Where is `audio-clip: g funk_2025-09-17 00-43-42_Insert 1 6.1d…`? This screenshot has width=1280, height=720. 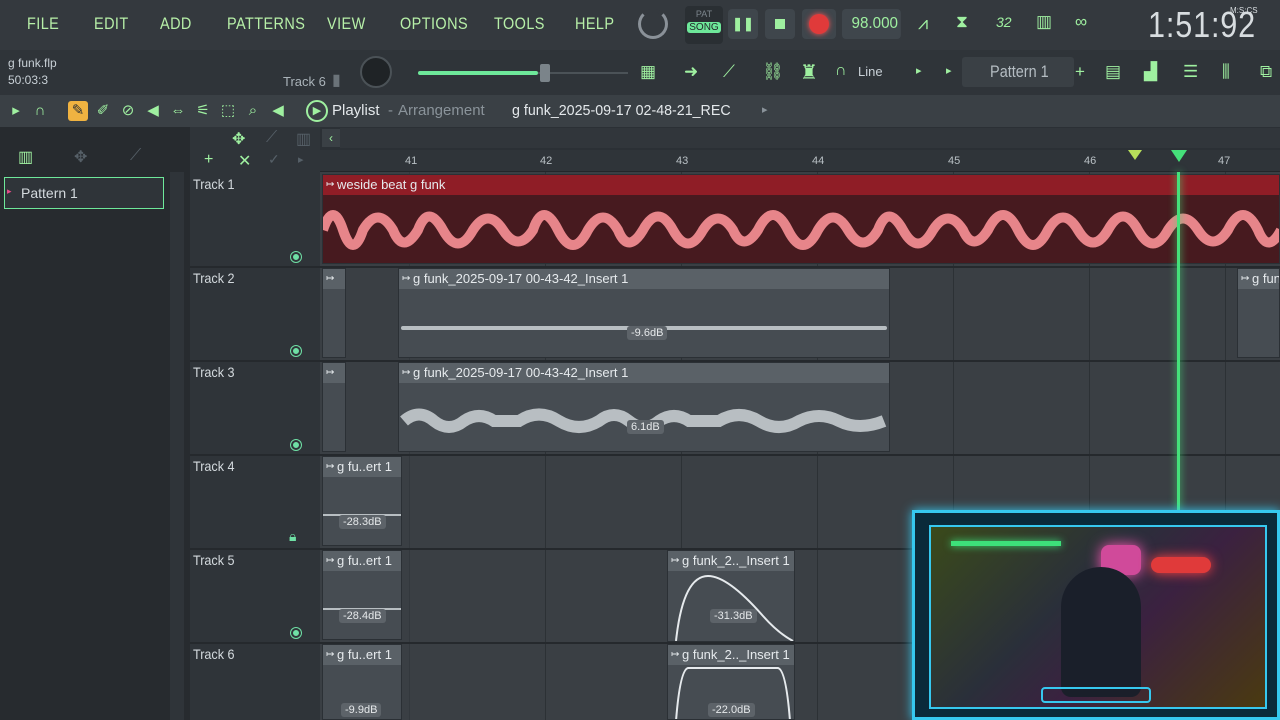 audio-clip: g funk_2025-09-17 00-43-42_Insert 1 6.1d… is located at coordinates (644, 407).